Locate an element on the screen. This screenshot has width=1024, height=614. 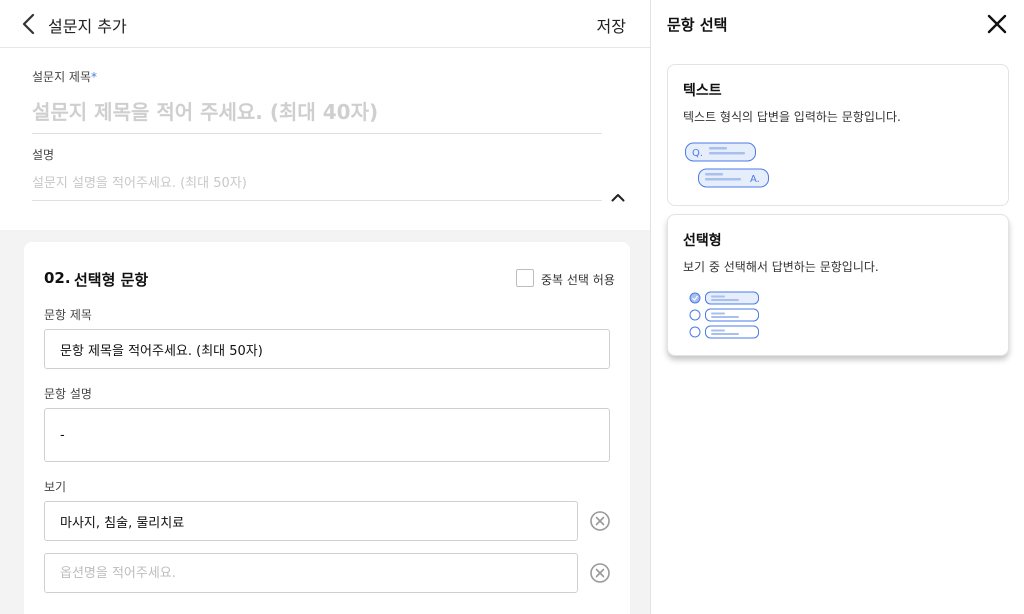
collapse-button is located at coordinates (618, 198).